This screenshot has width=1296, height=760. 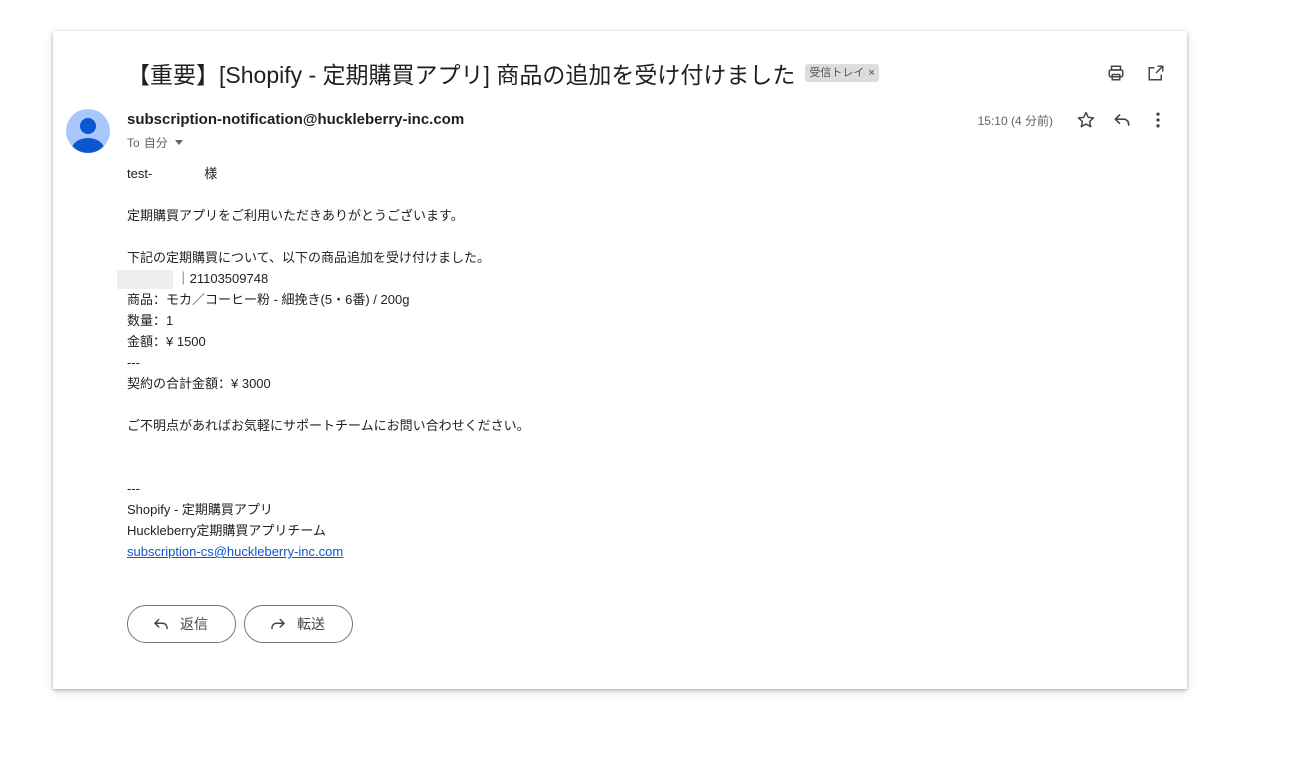 I want to click on print-icon, so click(x=1116, y=73).